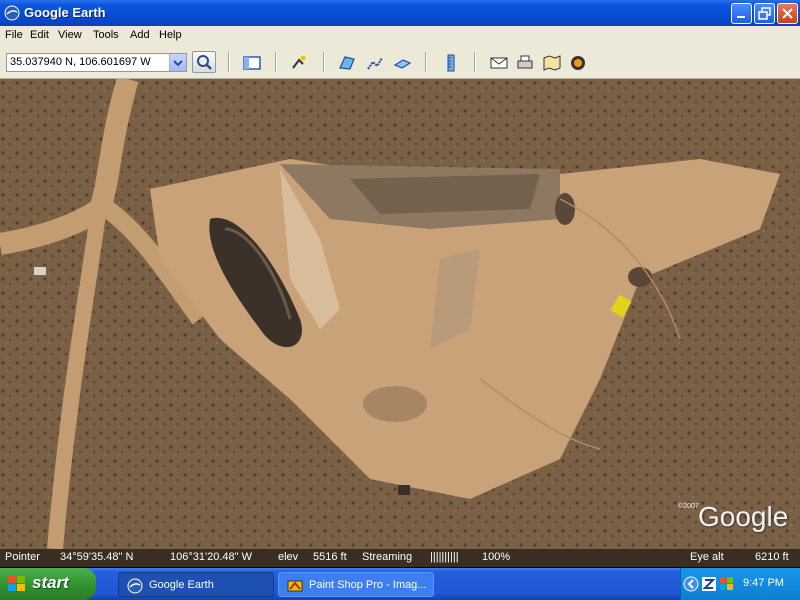 Image resolution: width=800 pixels, height=600 pixels. Describe the element at coordinates (70, 35) in the screenshot. I see `menu-view: View` at that location.